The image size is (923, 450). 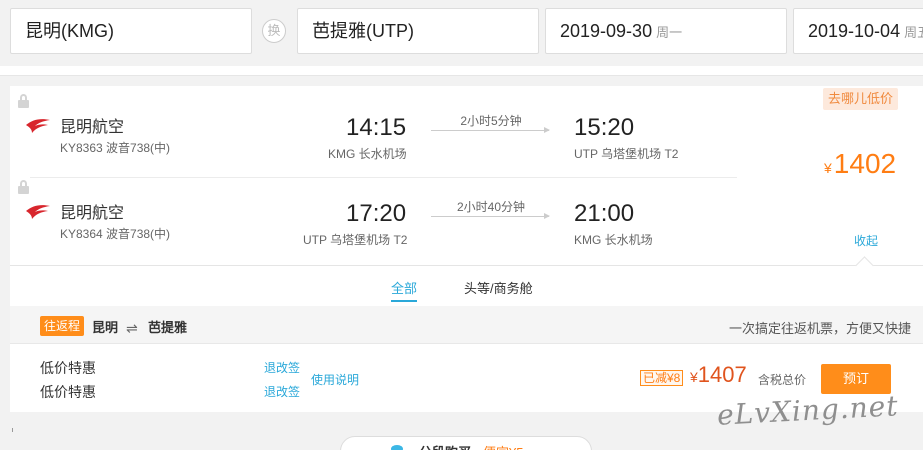 What do you see at coordinates (445, 446) in the screenshot?
I see `segment-buy-label: 分段购买` at bounding box center [445, 446].